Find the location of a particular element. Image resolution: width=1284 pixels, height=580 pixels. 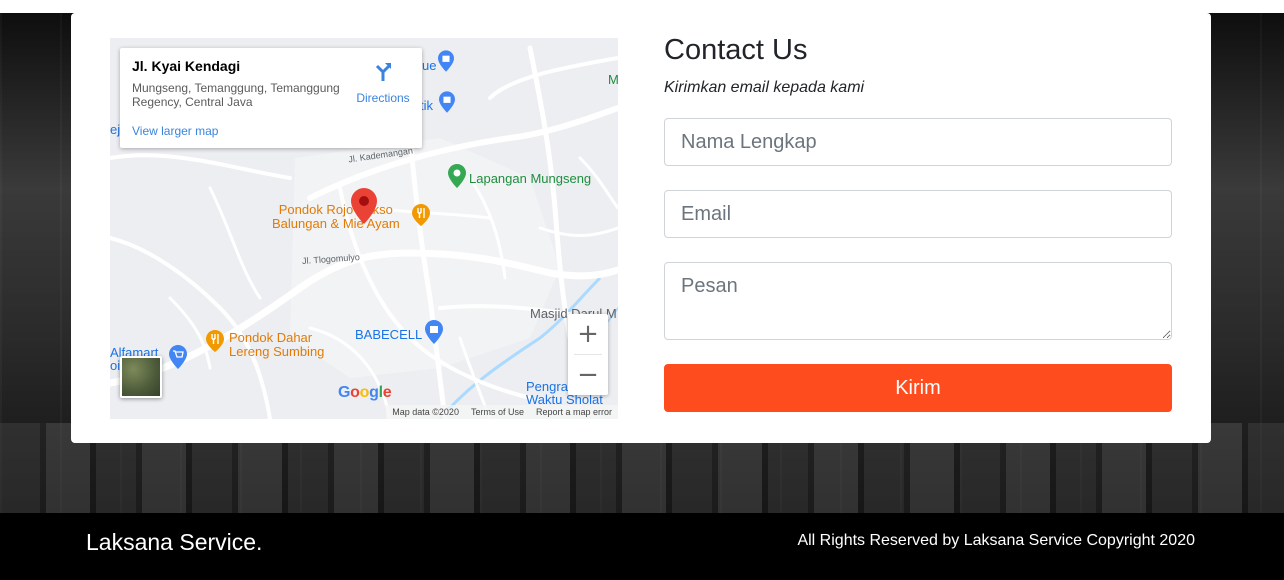

email-input is located at coordinates (918, 214).